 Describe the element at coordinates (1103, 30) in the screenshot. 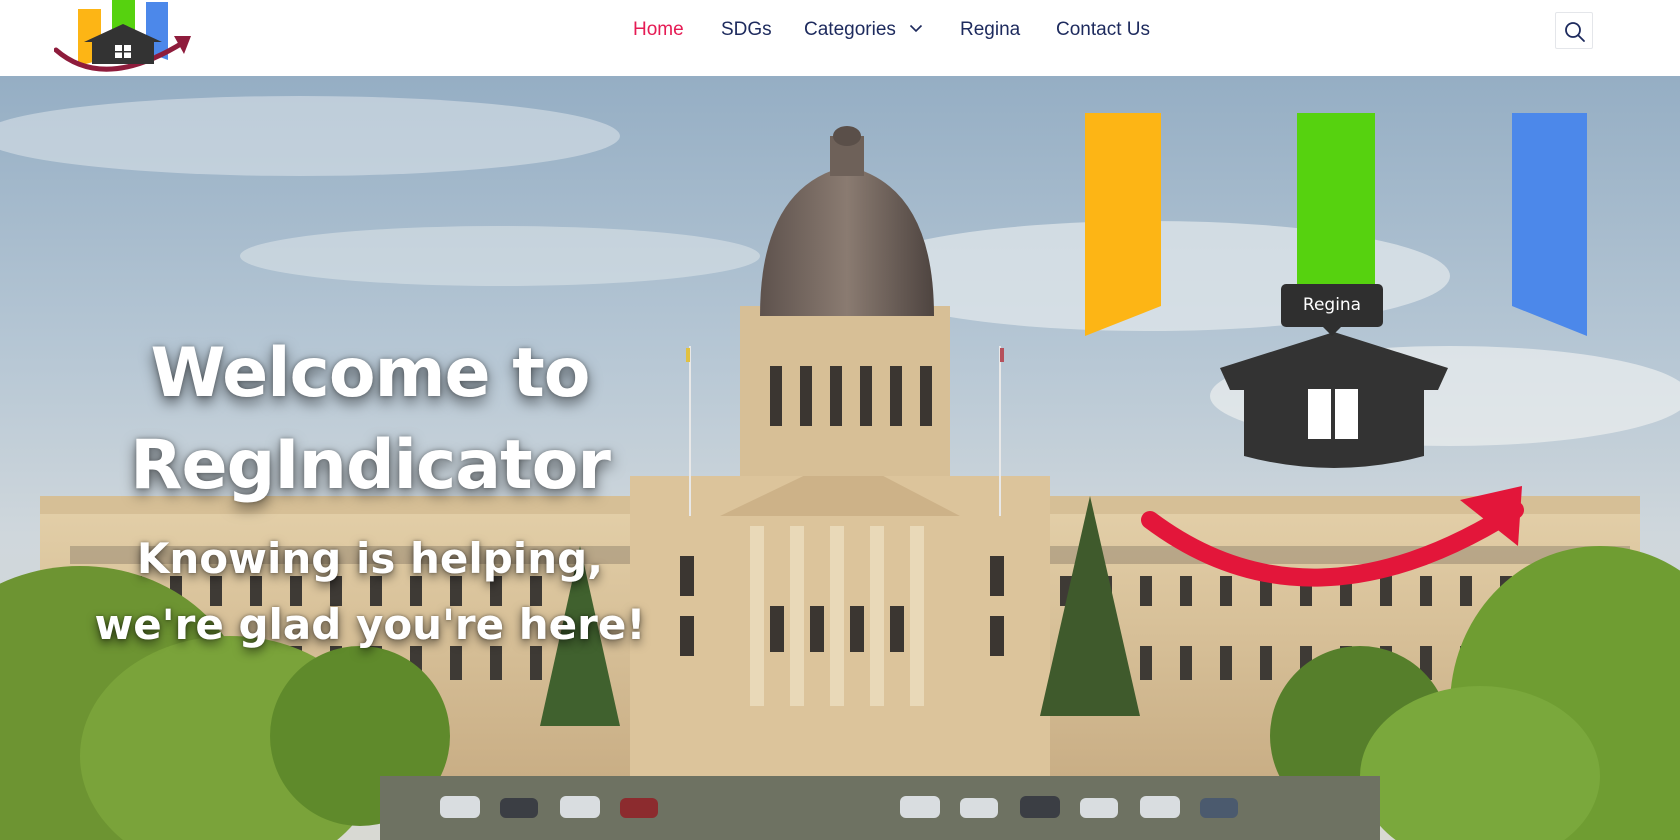

I see `nav-contact-link: Contact Us` at that location.